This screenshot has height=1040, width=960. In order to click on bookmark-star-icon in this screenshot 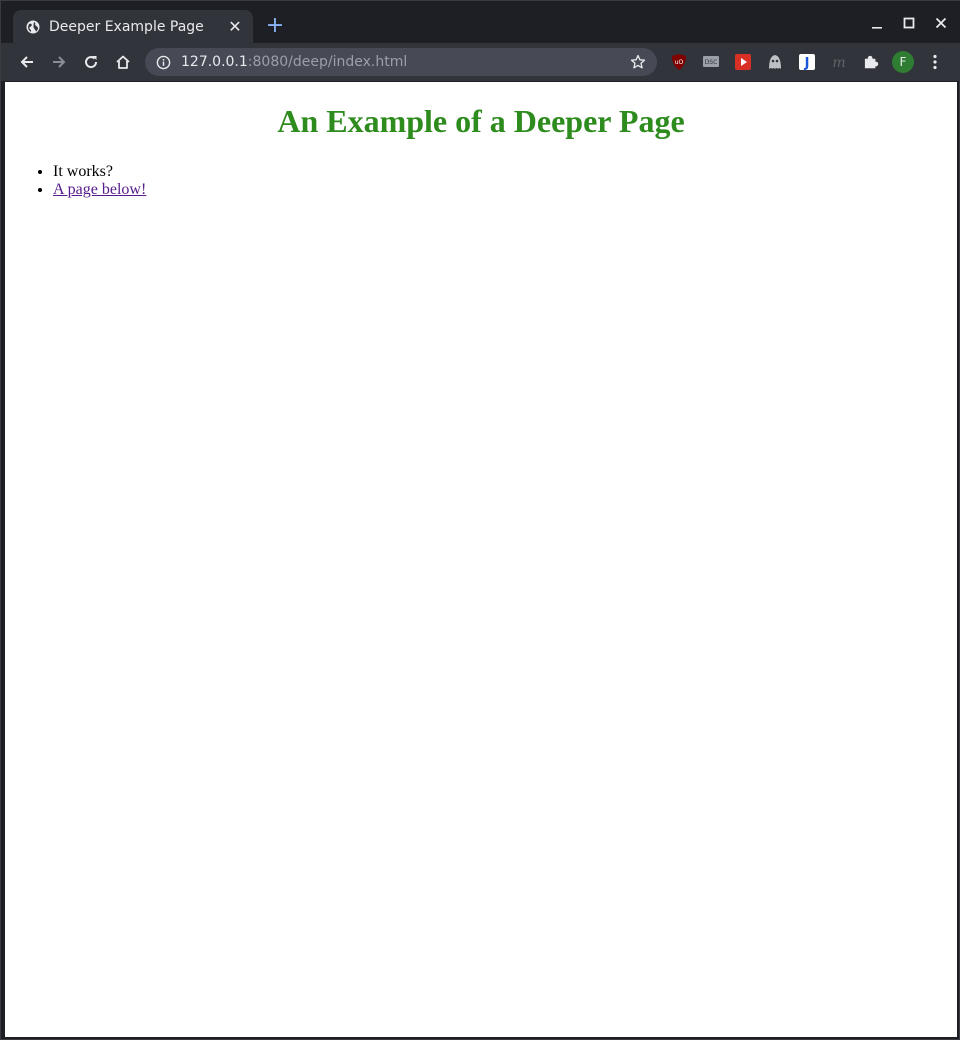, I will do `click(638, 62)`.